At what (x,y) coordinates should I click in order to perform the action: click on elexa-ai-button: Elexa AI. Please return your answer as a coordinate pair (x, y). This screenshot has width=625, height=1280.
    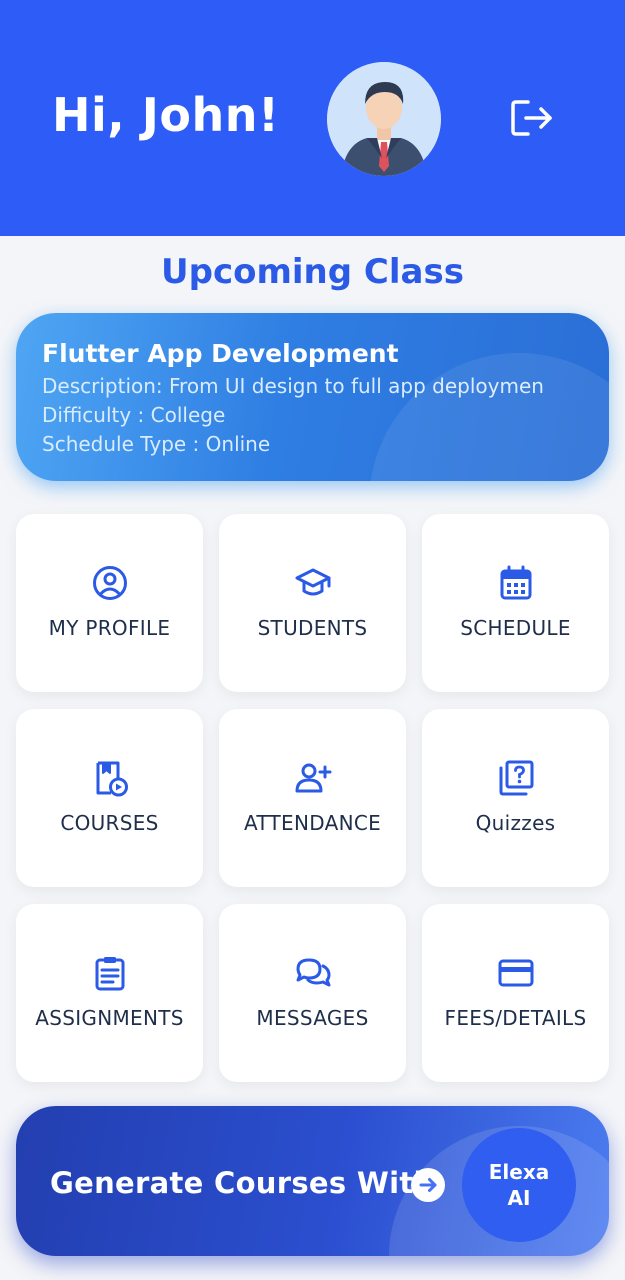
    Looking at the image, I should click on (519, 1185).